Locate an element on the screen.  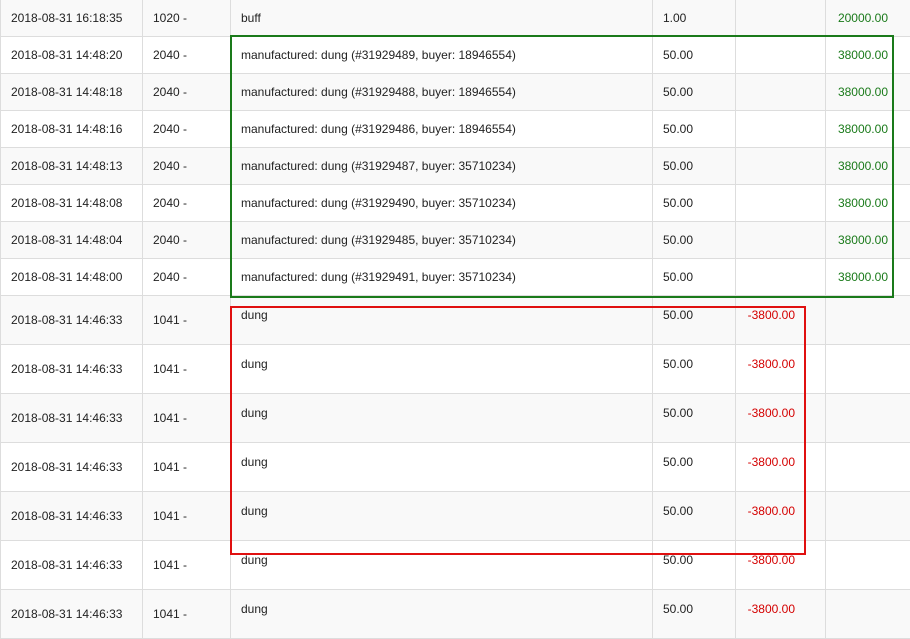
transaction-quantity-cell: 1.00 is located at coordinates (694, 18).